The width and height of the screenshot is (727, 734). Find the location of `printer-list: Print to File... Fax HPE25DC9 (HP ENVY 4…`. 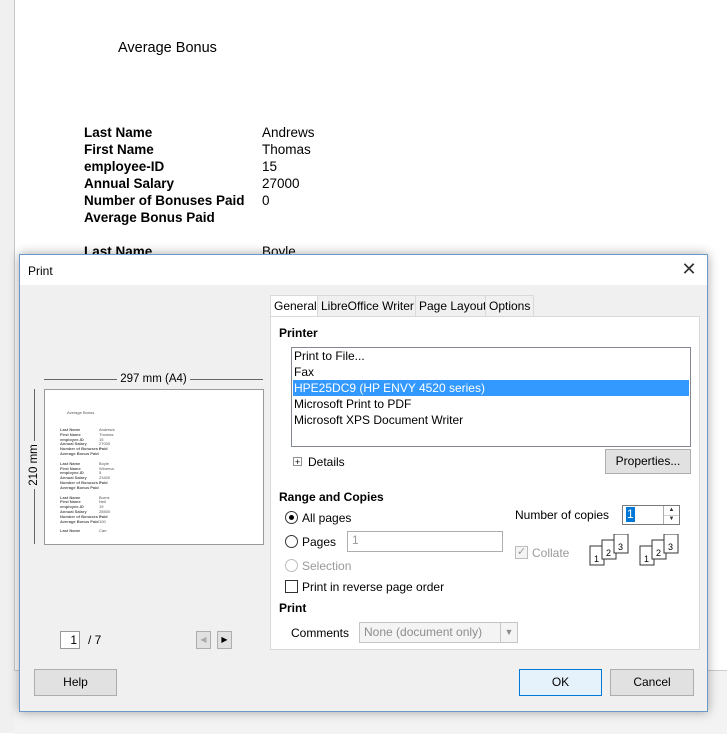

printer-list: Print to File... Fax HPE25DC9 (HP ENVY 4… is located at coordinates (491, 397).